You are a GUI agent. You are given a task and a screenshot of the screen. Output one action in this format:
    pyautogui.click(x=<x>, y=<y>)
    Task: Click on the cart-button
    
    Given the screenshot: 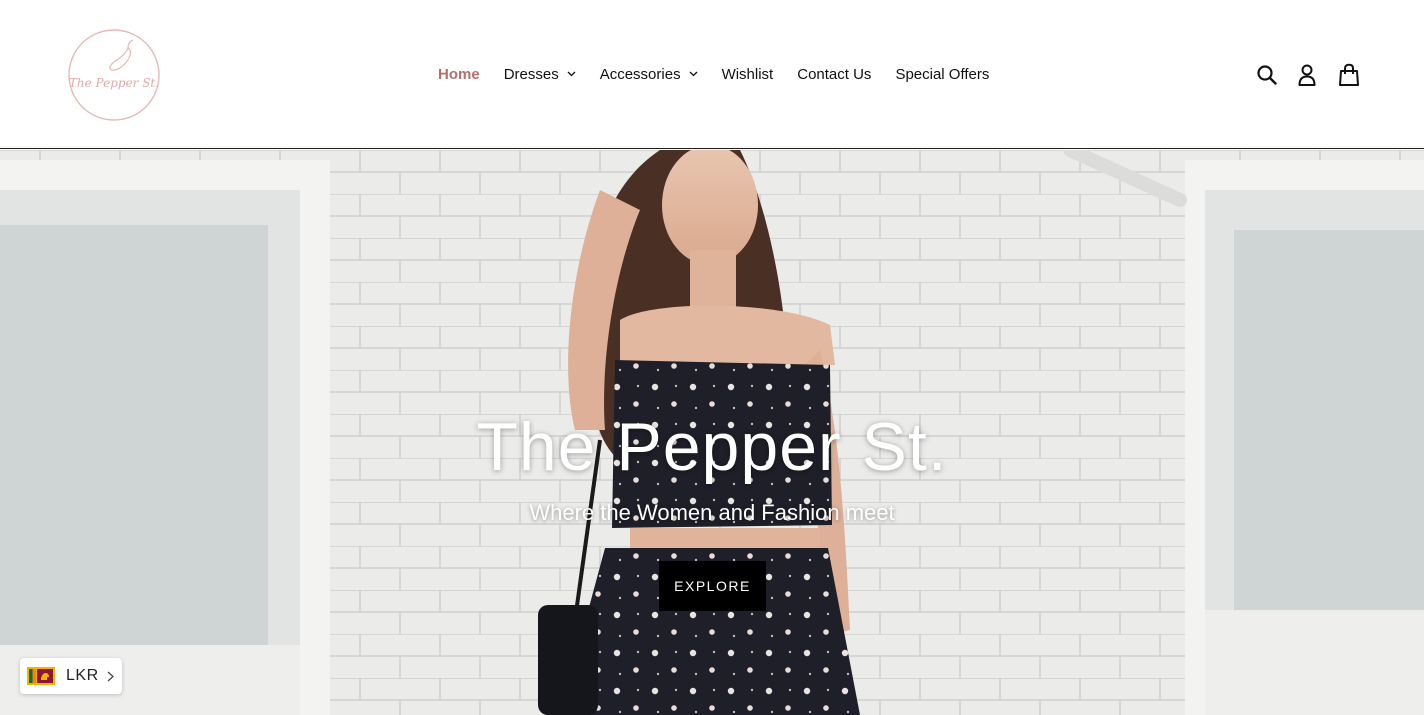 What is the action you would take?
    pyautogui.click(x=1349, y=75)
    